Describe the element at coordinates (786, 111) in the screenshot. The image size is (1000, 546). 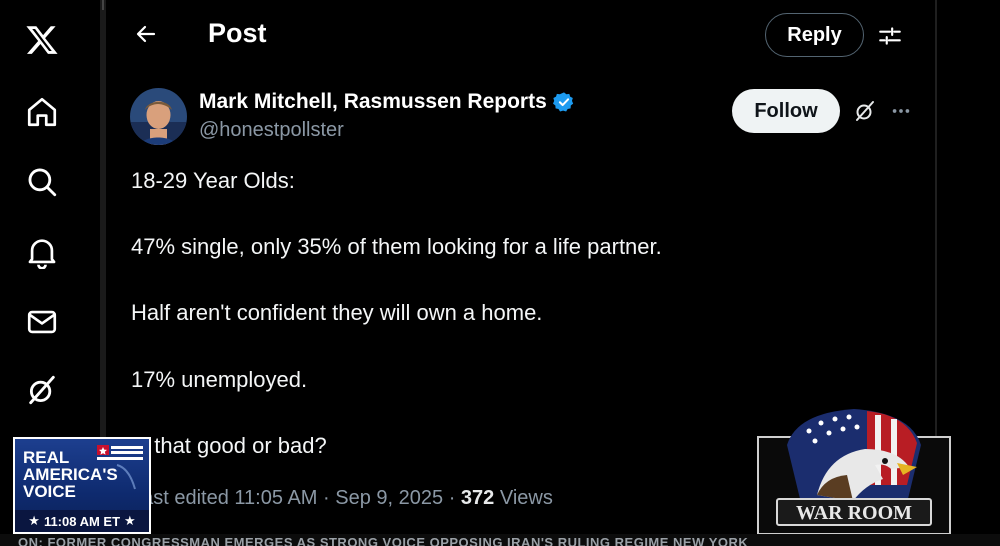
I see `follow-button: Follow` at that location.